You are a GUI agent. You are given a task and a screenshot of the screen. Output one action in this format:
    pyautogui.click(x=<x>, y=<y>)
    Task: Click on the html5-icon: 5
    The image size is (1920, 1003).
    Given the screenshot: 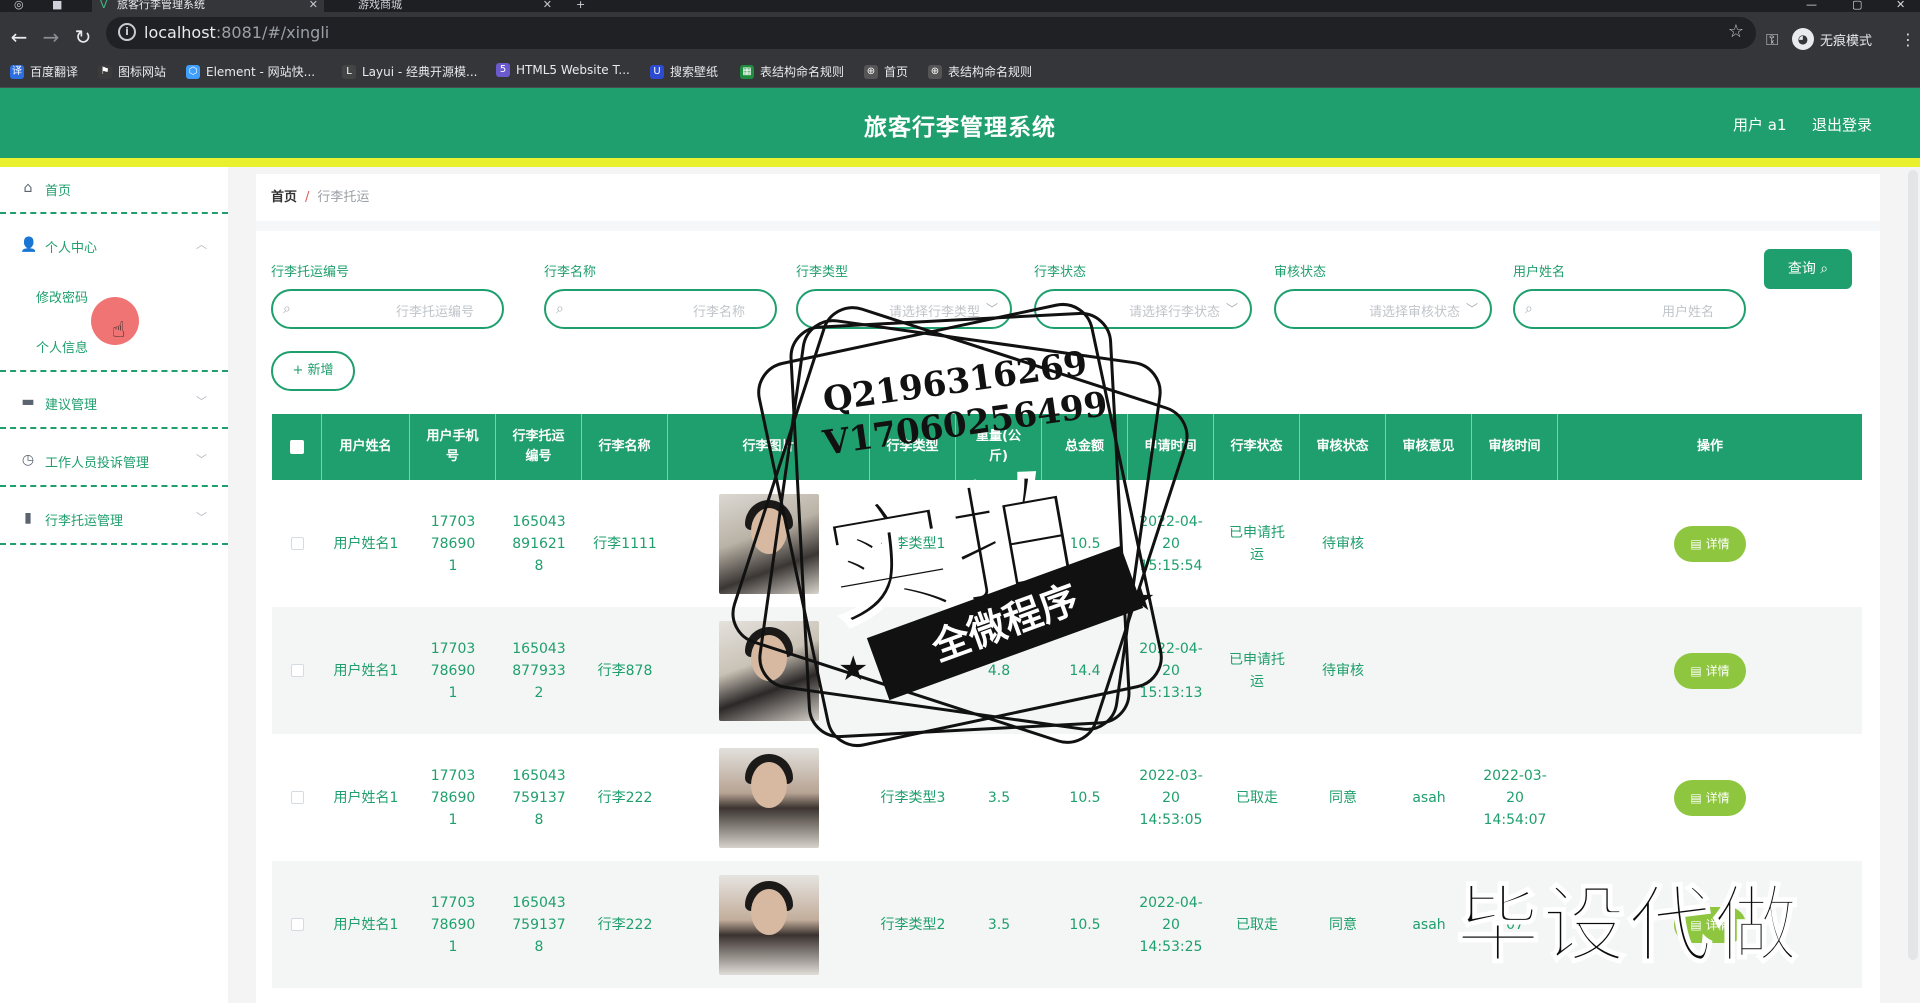 What is the action you would take?
    pyautogui.click(x=503, y=70)
    